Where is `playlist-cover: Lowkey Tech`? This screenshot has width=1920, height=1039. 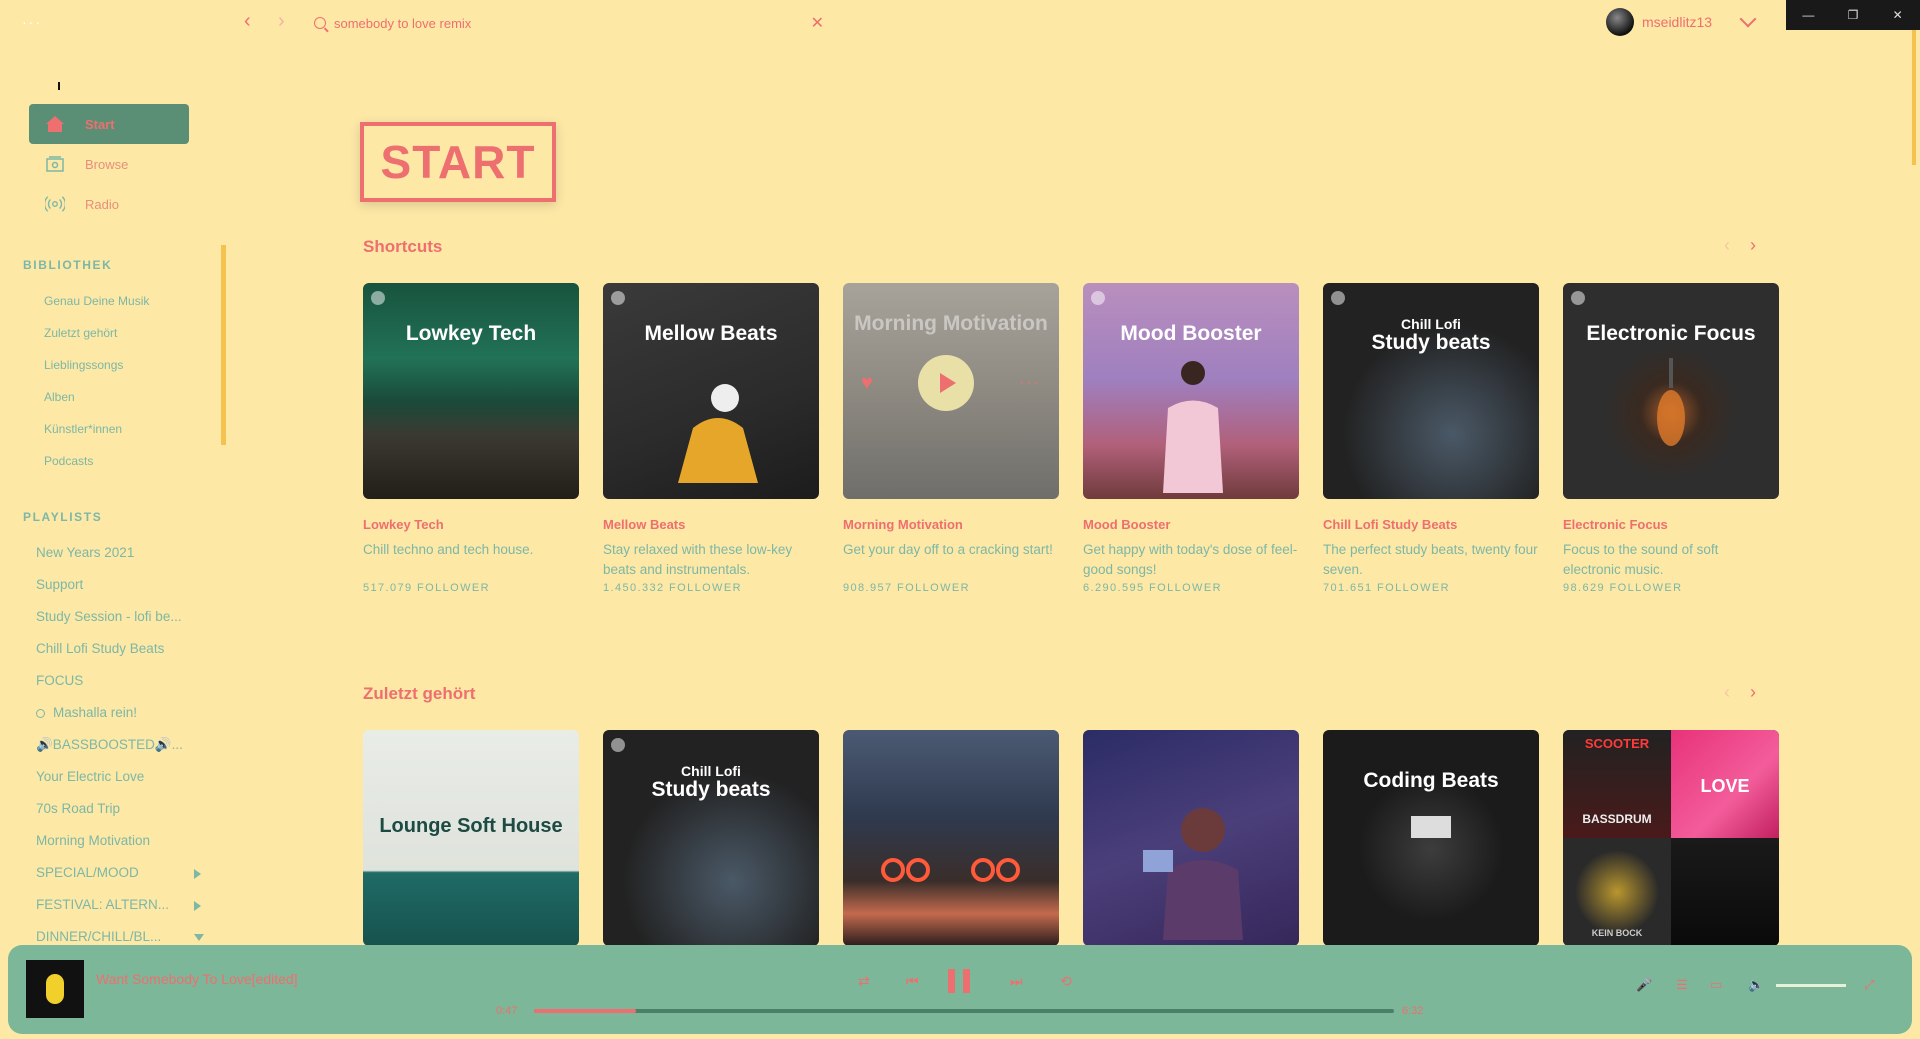 playlist-cover: Lowkey Tech is located at coordinates (471, 391).